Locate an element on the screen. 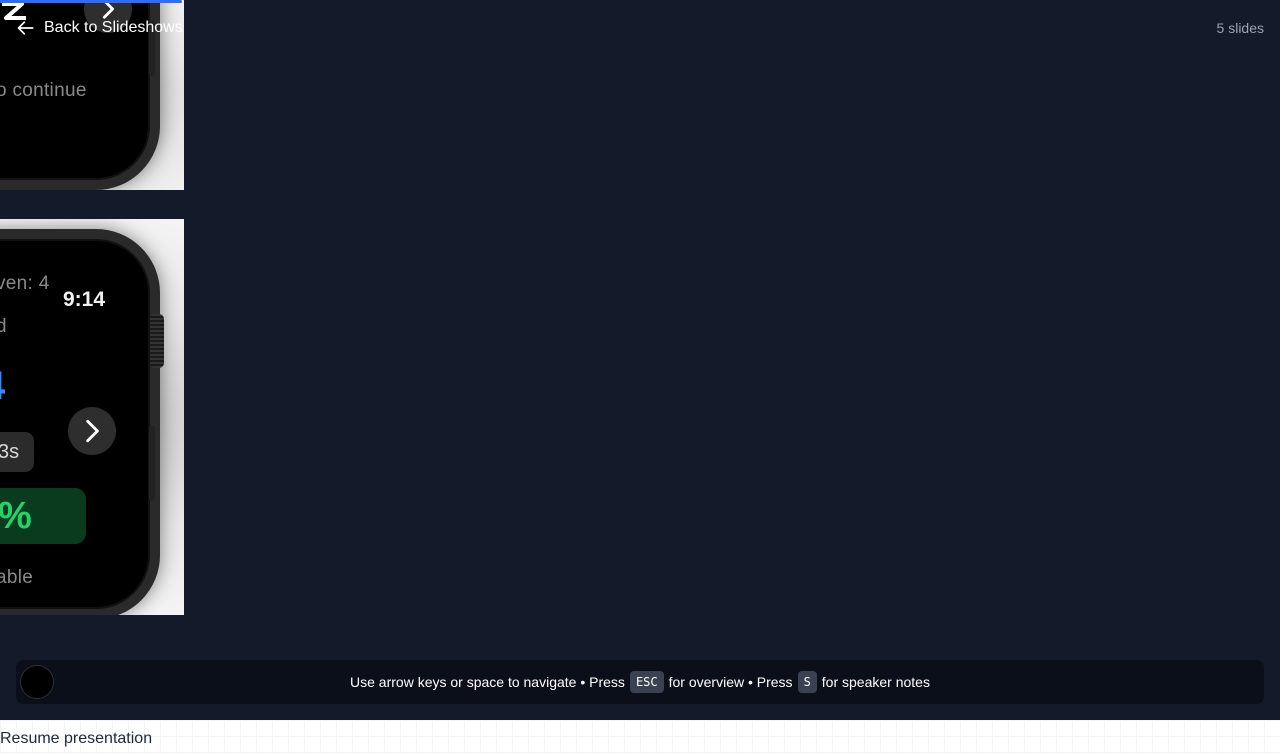  slide-thumbnail-2: ven: 4 9:14 d 4 3s % able is located at coordinates (92, 417).